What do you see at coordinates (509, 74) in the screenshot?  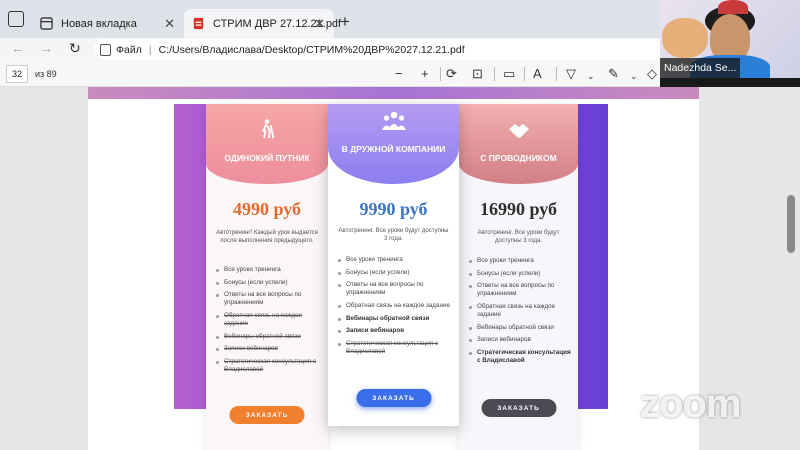 I see `page-view-icon: ▭` at bounding box center [509, 74].